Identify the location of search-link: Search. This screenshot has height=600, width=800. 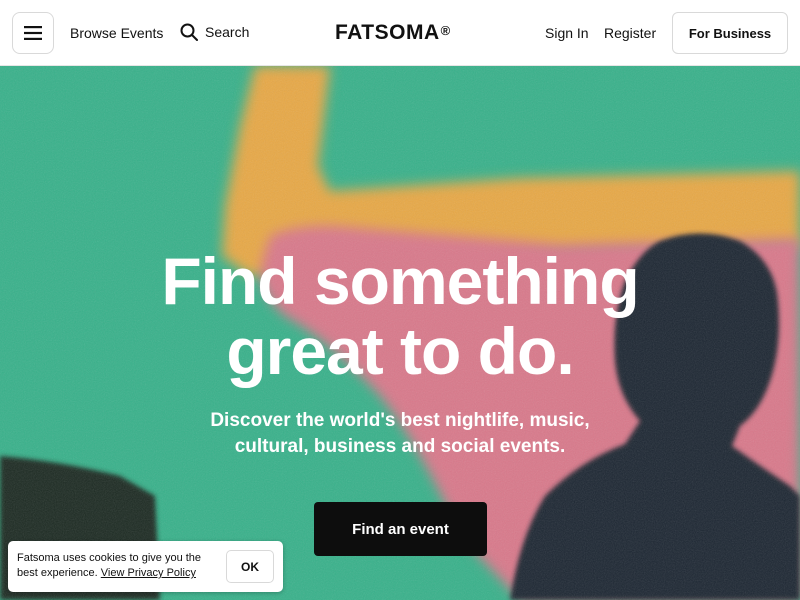
(214, 32).